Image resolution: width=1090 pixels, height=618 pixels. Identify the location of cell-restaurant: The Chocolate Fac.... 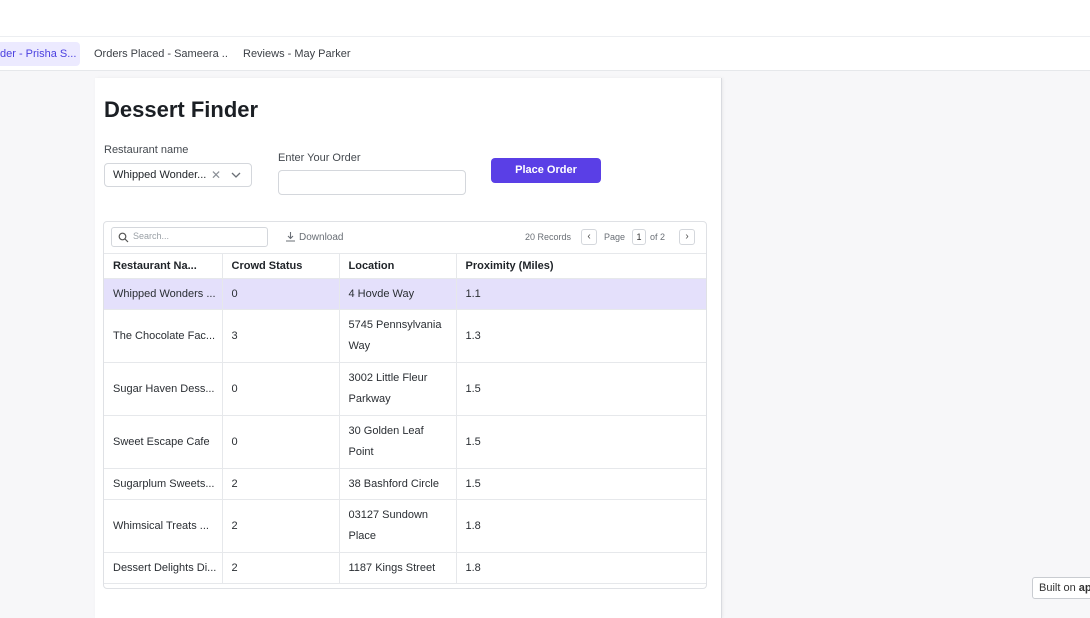
(163, 336).